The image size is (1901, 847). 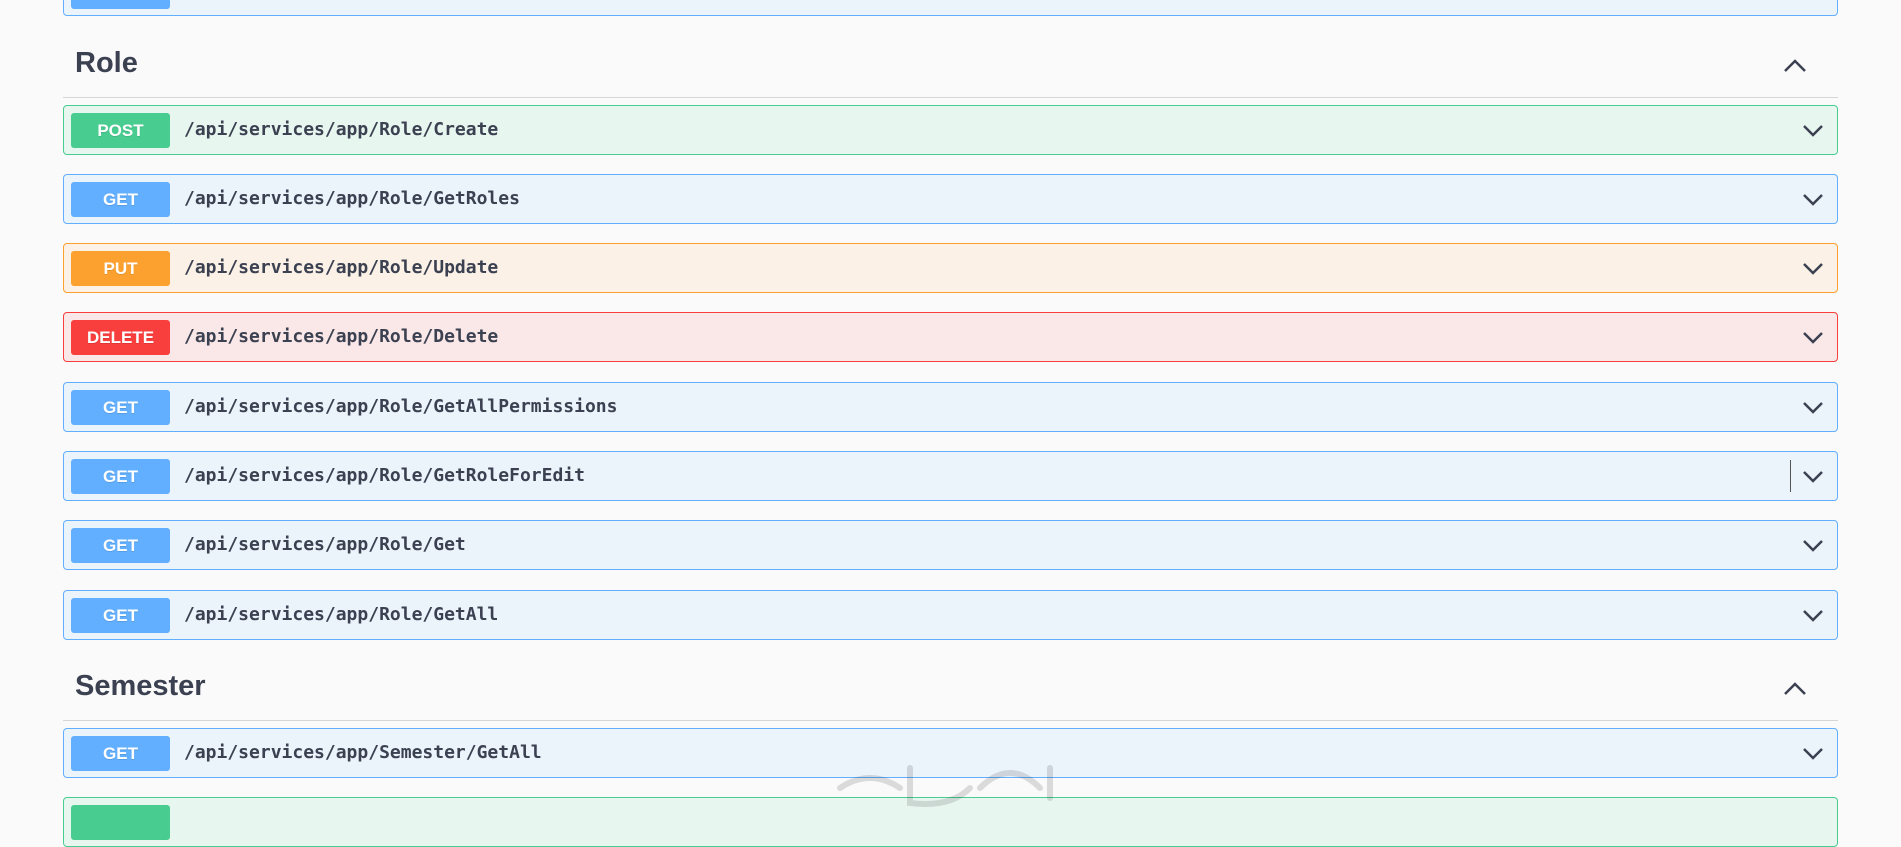 I want to click on operation-path: /api/services/app/Role/GetRoles, so click(x=352, y=198).